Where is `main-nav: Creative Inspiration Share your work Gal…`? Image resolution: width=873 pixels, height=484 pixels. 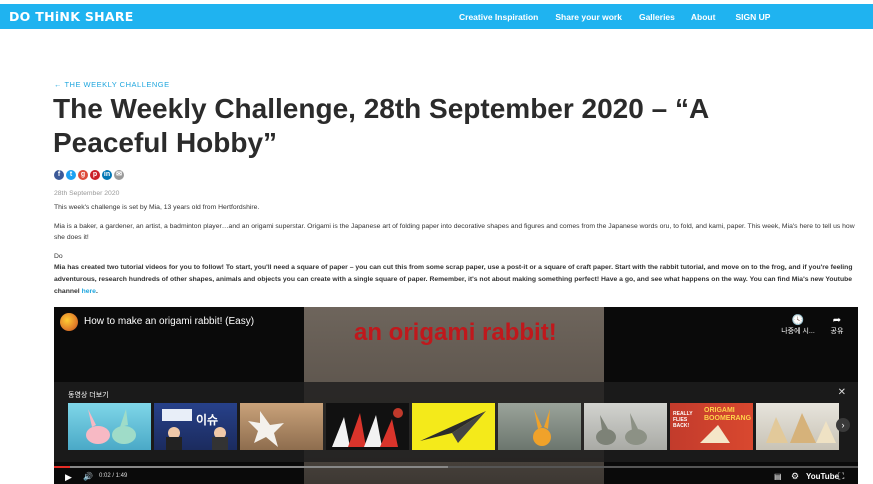
main-nav: Creative Inspiration Share your work Gal… is located at coordinates (614, 17).